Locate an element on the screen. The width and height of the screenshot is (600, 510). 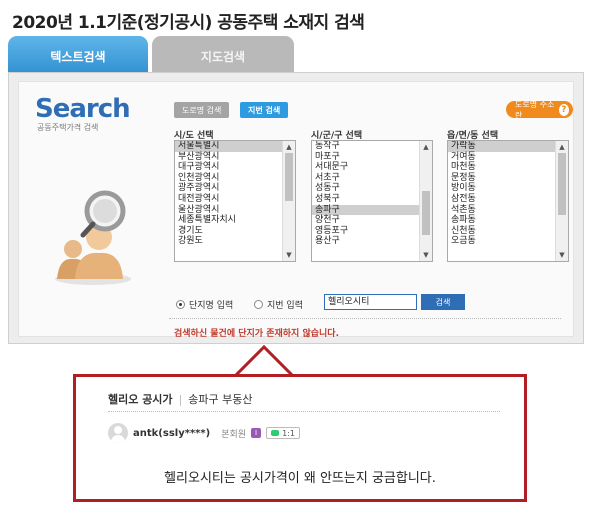
help-icon: ? is located at coordinates (563, 109).